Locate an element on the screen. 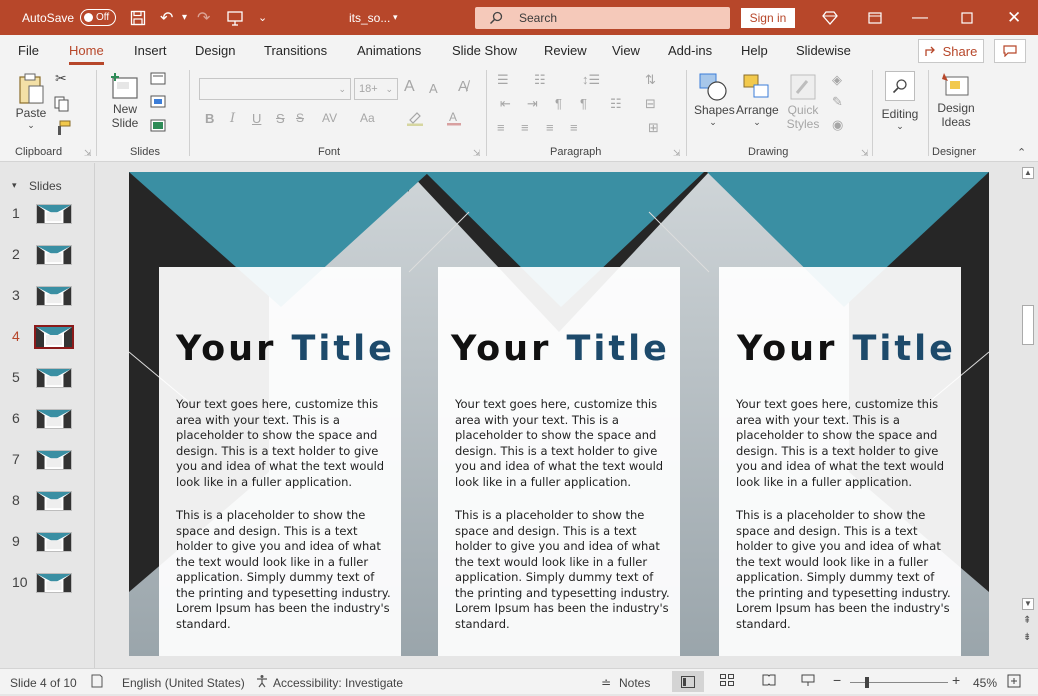 The height and width of the screenshot is (696, 1038). layout-icon is located at coordinates (160, 80).